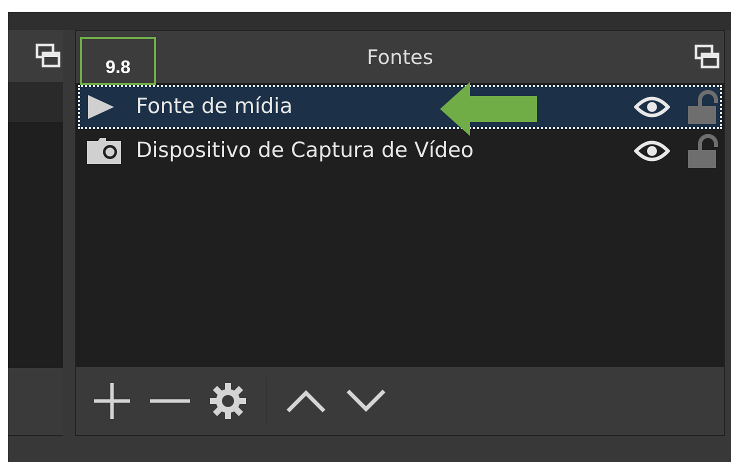  What do you see at coordinates (112, 401) in the screenshot?
I see `add-icon` at bounding box center [112, 401].